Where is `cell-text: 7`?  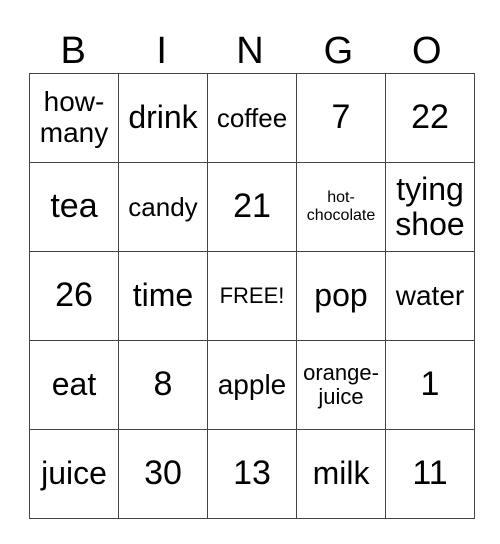 cell-text: 7 is located at coordinates (341, 117).